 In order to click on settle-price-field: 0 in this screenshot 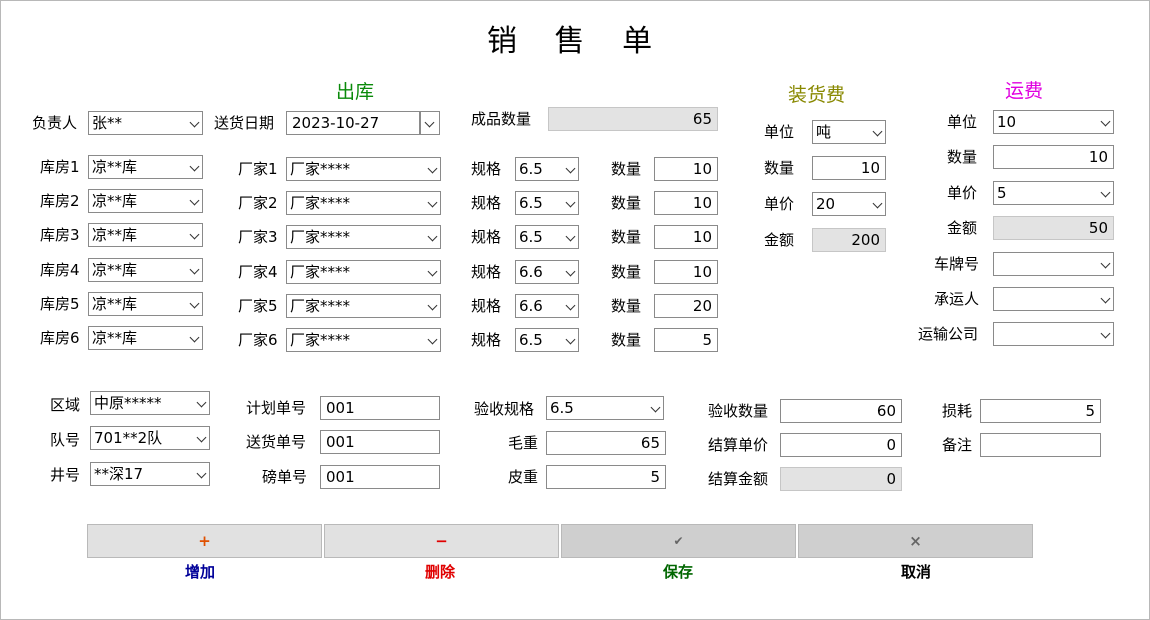, I will do `click(841, 445)`.